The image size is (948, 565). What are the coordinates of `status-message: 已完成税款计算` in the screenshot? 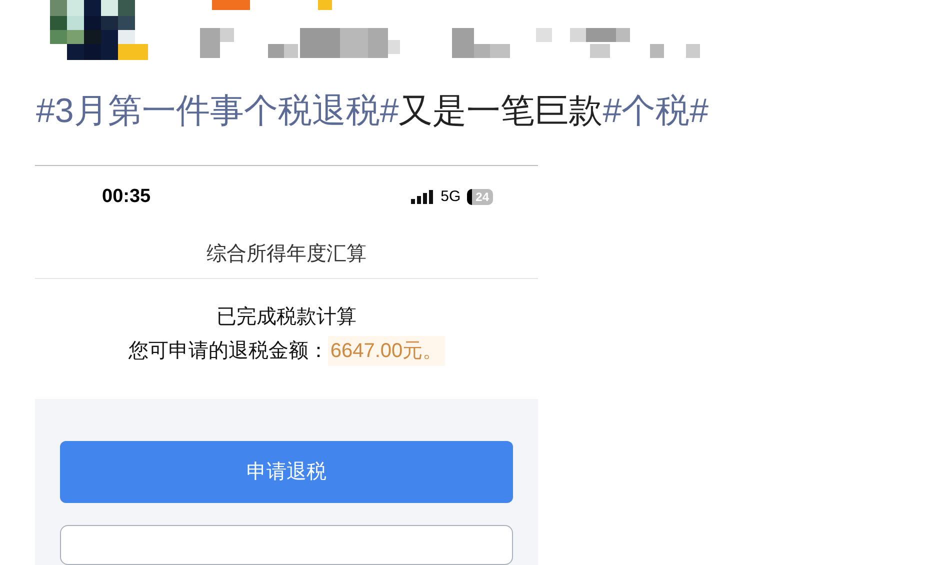 It's located at (286, 317).